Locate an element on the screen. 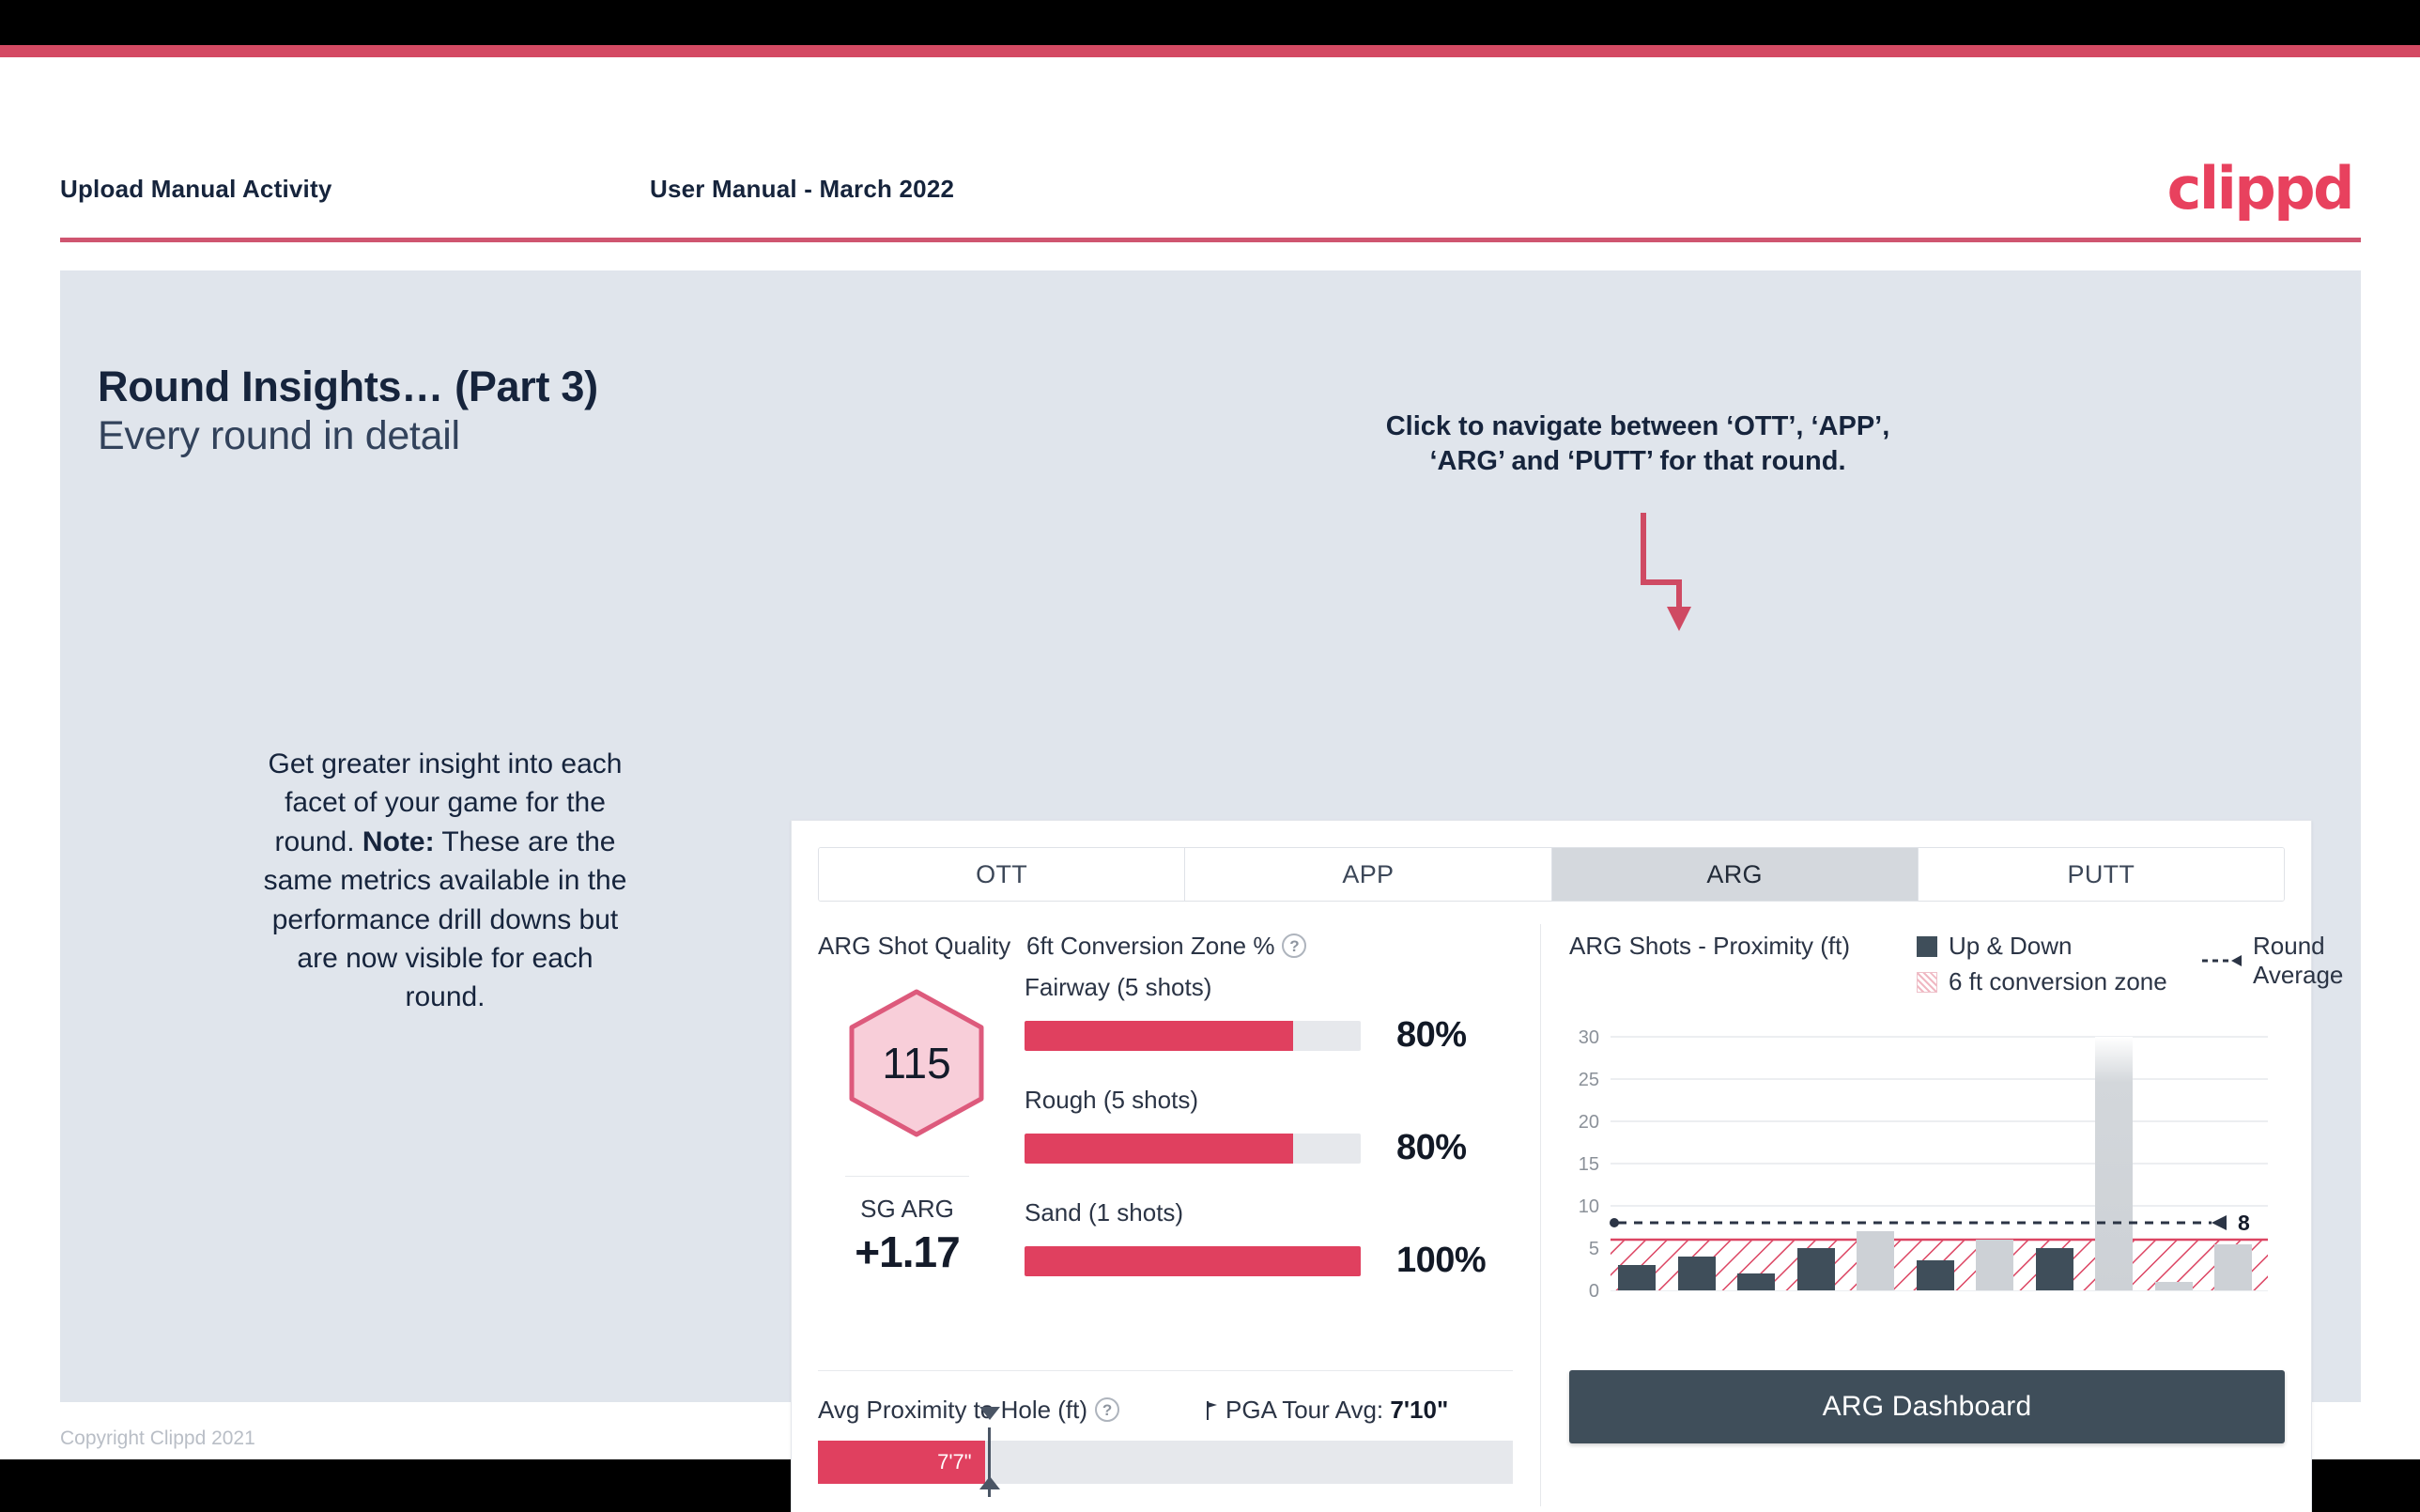  conversion-zone-label: 6ft Conversion Zone %? is located at coordinates (1166, 947).